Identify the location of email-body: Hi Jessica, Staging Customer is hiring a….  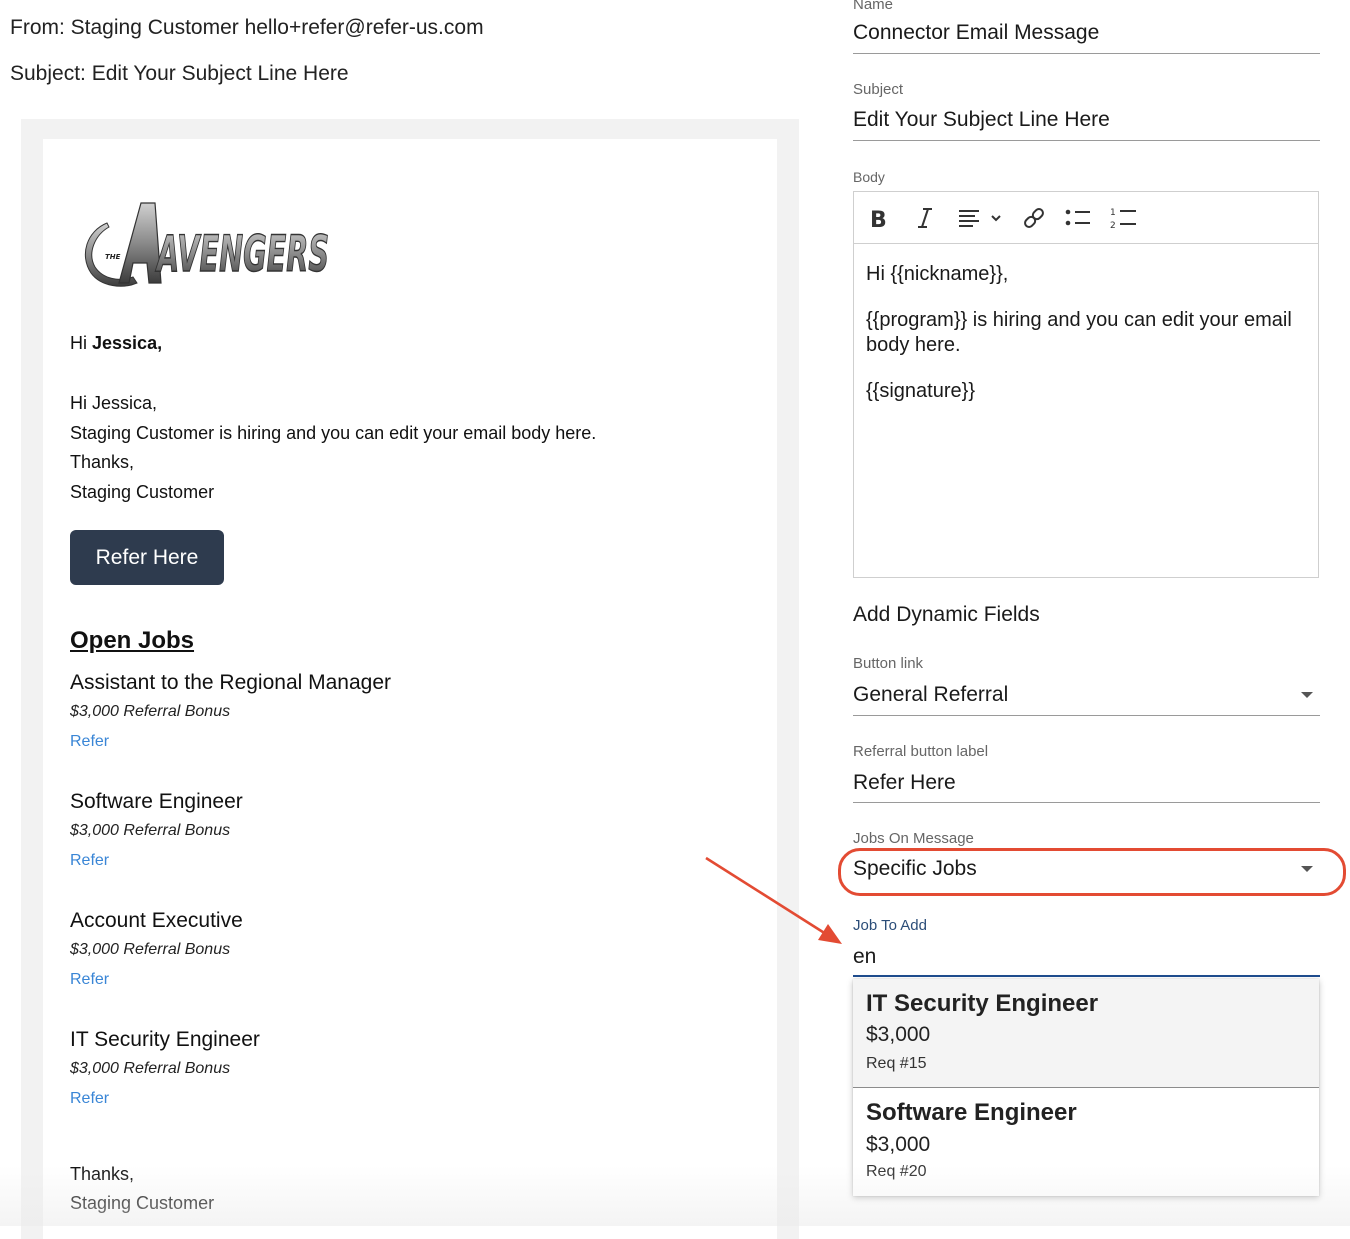
(333, 448).